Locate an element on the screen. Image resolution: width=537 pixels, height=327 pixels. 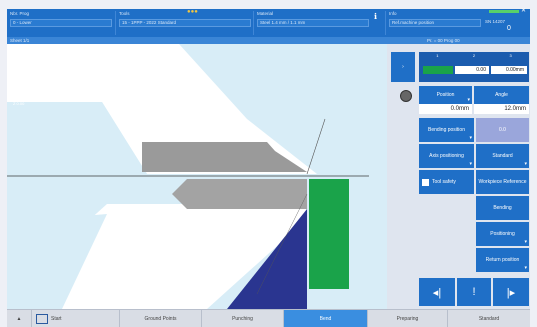
axis-value-2: 0.00mm is located at coordinates (509, 70).